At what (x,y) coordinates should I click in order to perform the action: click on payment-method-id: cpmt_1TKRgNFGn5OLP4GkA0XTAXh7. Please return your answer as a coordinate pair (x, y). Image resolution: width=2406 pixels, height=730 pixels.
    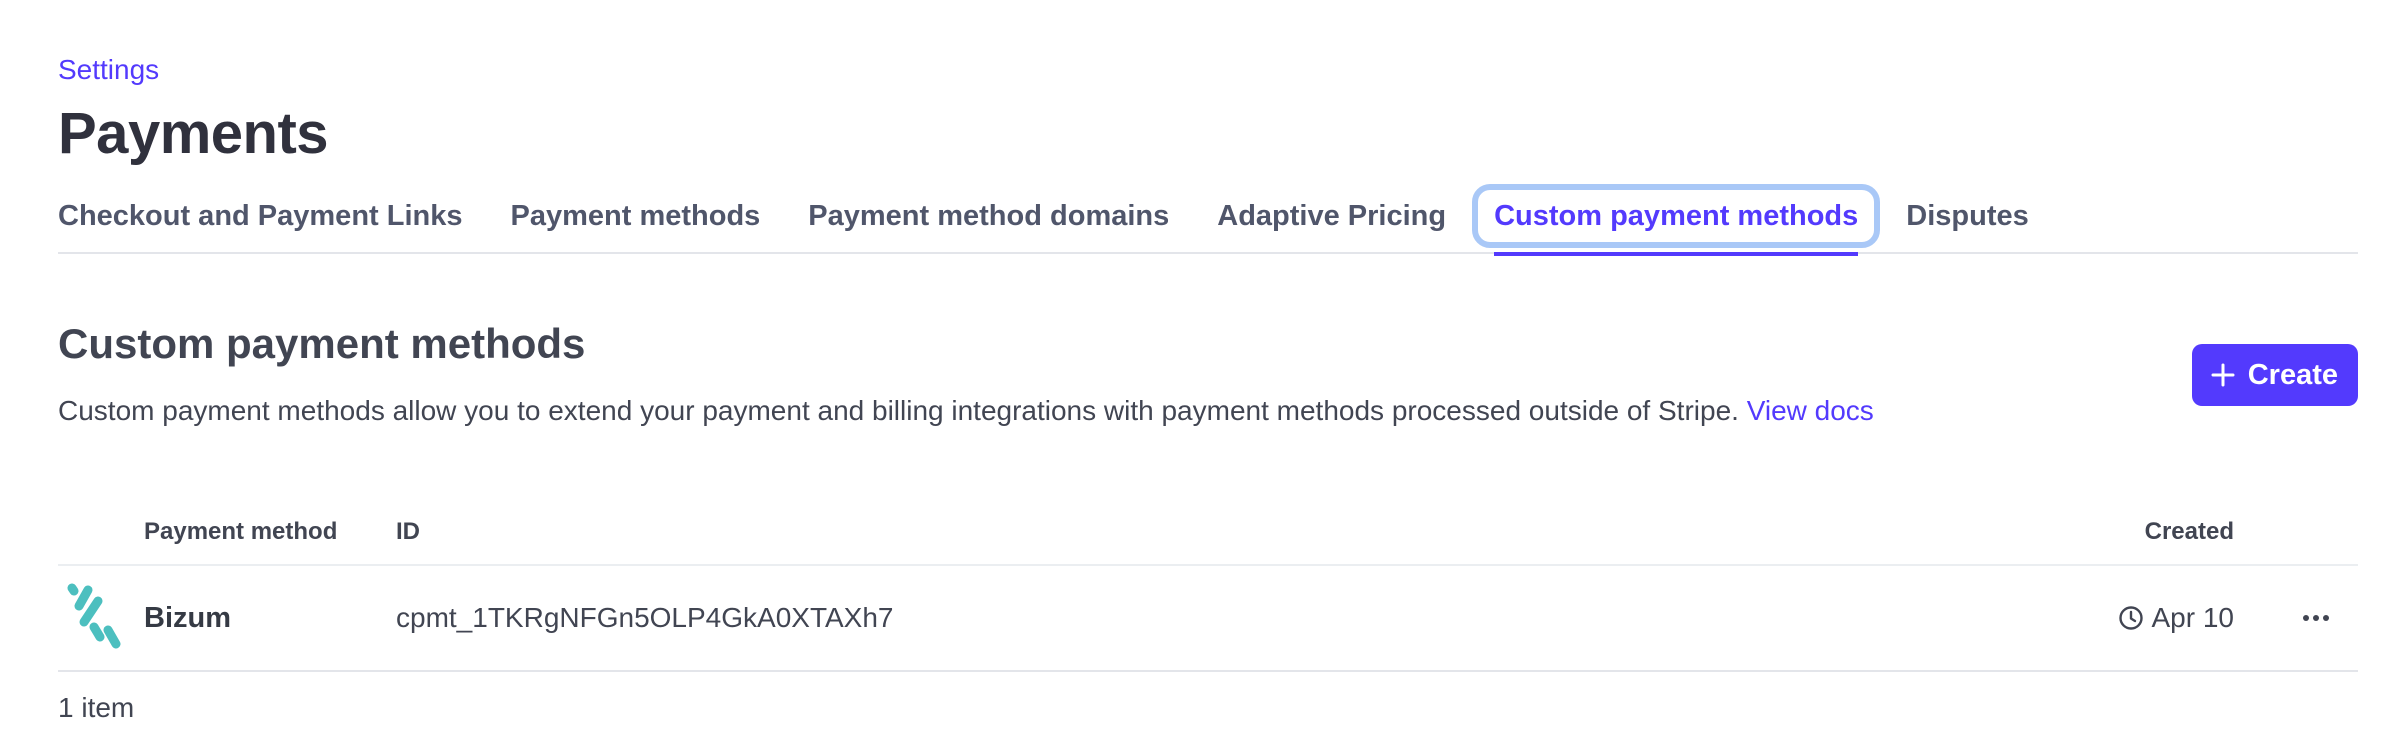
    Looking at the image, I should click on (645, 617).